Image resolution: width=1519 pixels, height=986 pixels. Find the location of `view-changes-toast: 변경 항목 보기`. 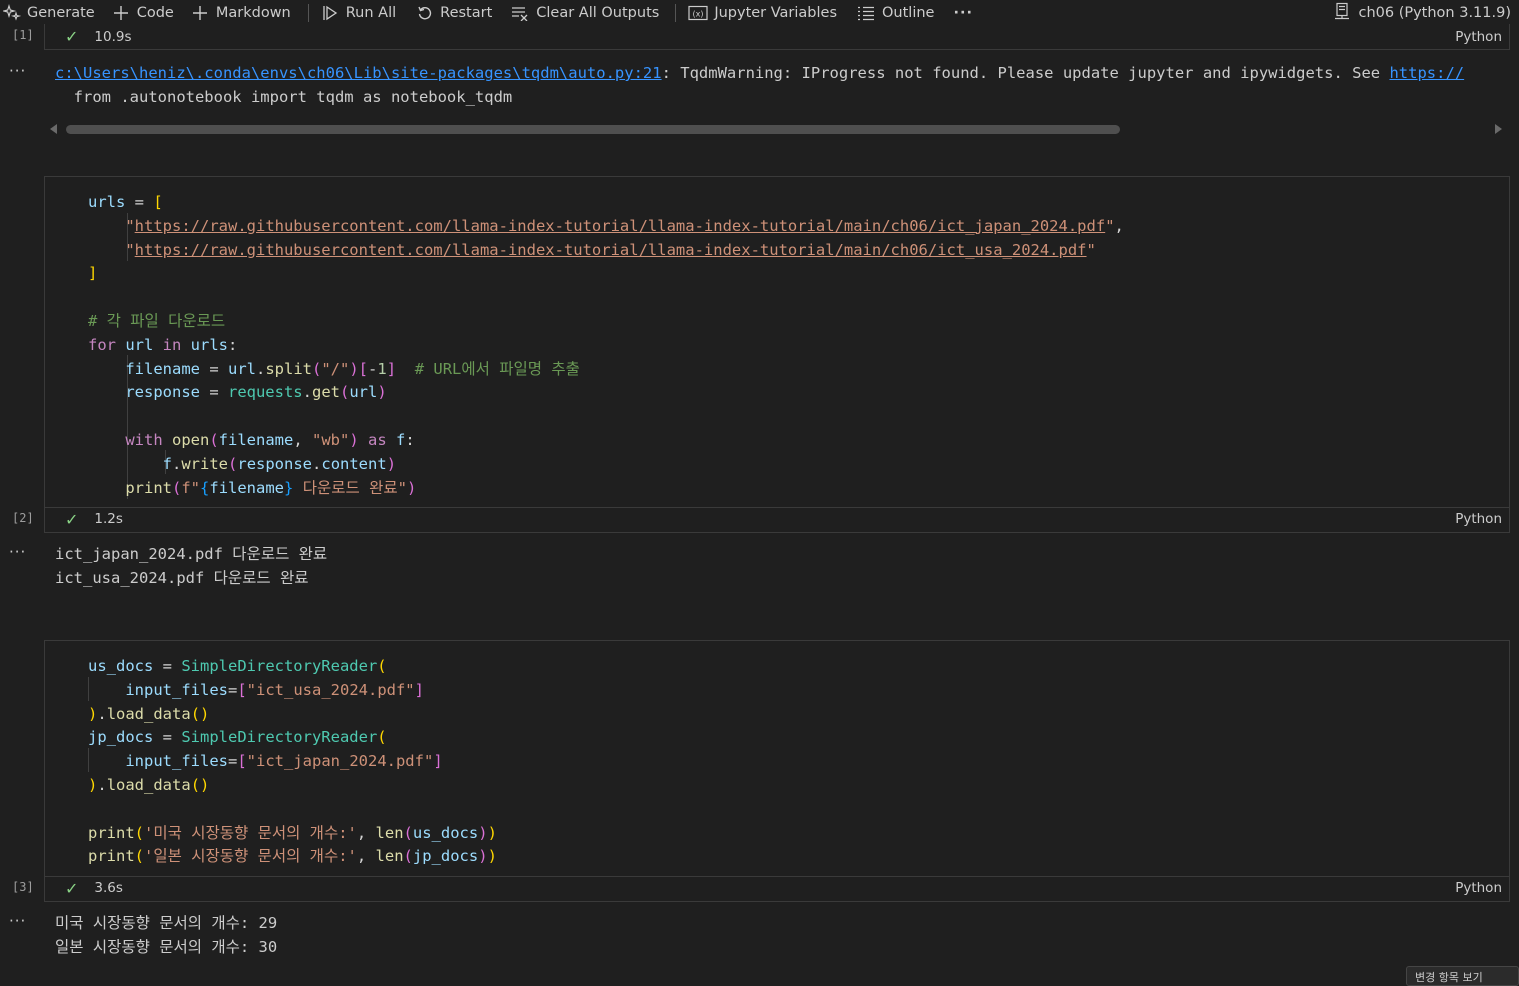

view-changes-toast: 변경 항목 보기 is located at coordinates (1462, 976).